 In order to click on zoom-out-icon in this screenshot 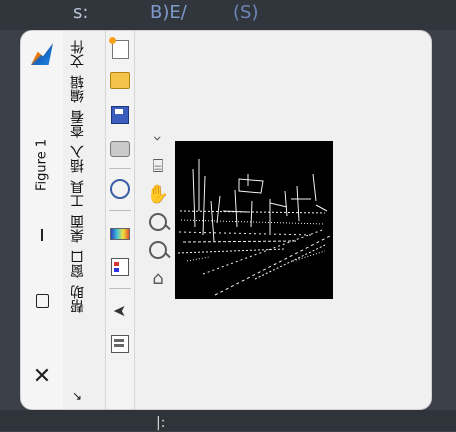, I will do `click(158, 250)`.